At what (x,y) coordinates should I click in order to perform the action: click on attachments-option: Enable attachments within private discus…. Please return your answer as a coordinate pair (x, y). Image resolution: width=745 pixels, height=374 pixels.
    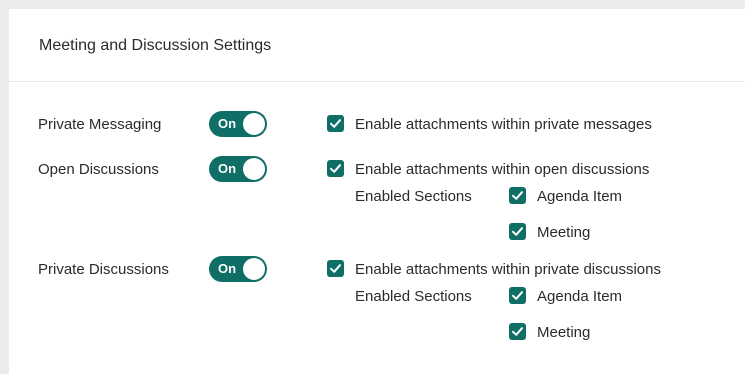
    Looking at the image, I should click on (494, 269).